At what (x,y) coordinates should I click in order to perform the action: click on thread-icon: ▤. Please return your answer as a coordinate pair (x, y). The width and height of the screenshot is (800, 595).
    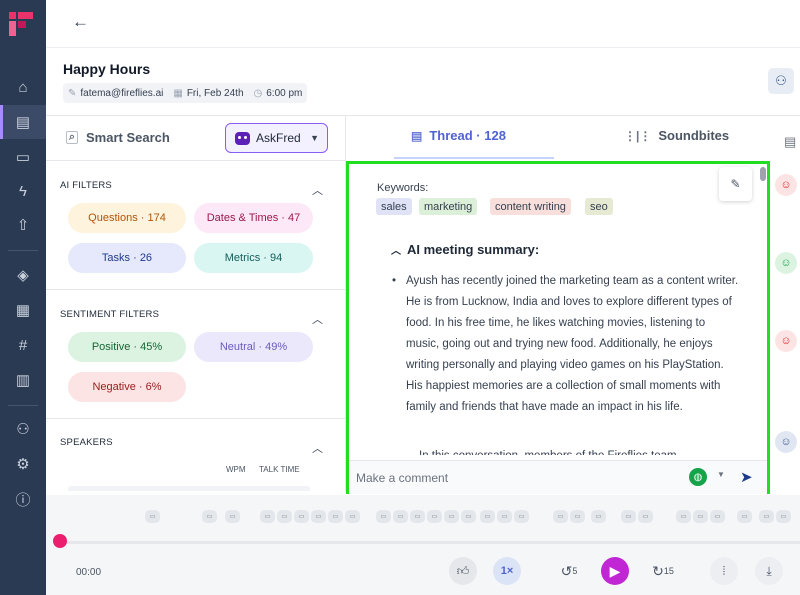
    Looking at the image, I should click on (417, 135).